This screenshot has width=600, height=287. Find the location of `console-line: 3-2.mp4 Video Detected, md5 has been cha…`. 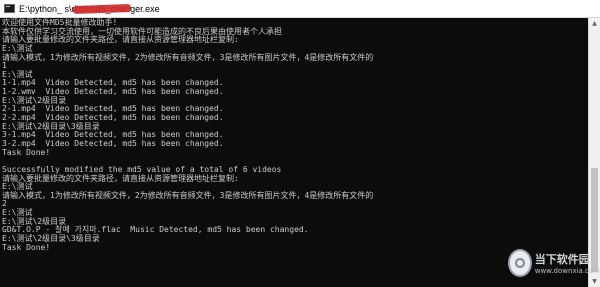

console-line: 3-2.mp4 Video Detected, md5 has been cha… is located at coordinates (113, 143).